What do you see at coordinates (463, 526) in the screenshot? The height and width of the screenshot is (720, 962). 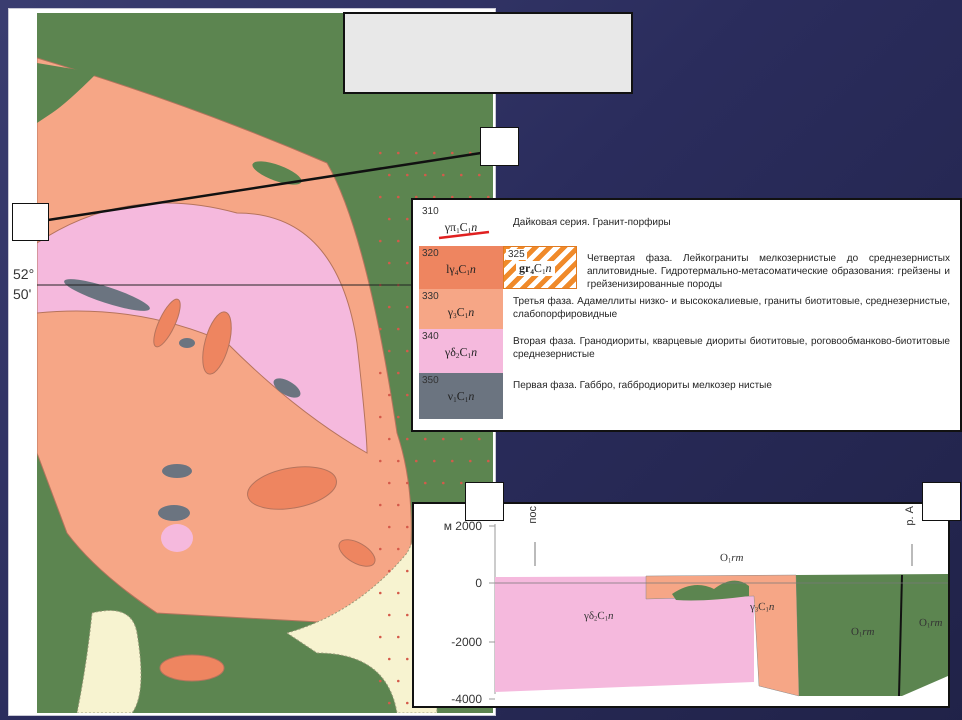 I see `axis-tick-label: м 2000` at bounding box center [463, 526].